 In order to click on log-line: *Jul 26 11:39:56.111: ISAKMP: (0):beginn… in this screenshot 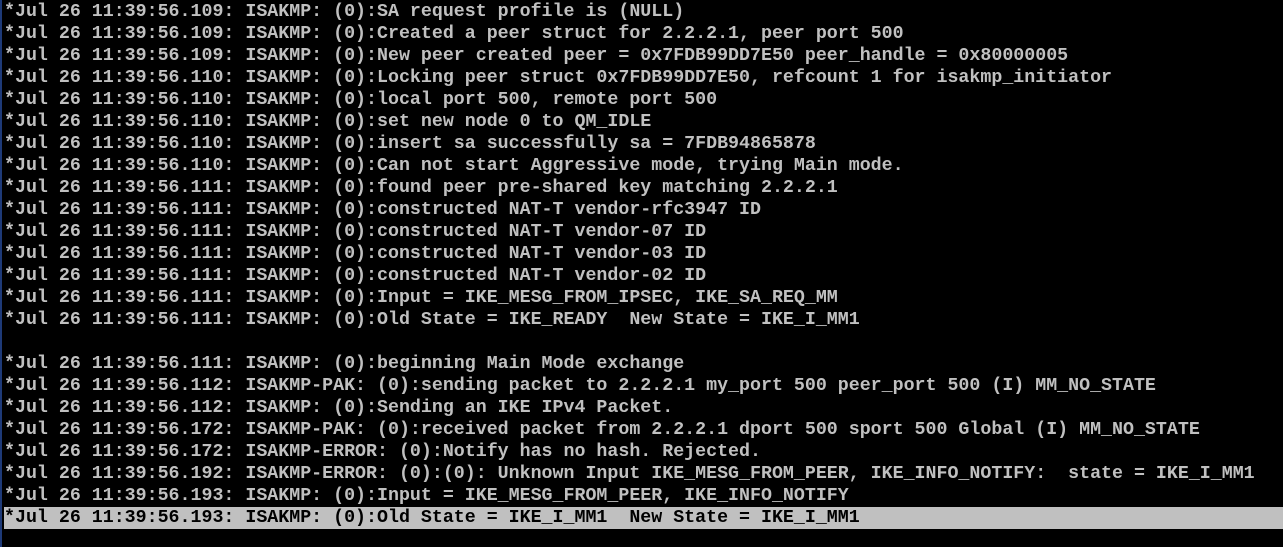, I will do `click(344, 364)`.